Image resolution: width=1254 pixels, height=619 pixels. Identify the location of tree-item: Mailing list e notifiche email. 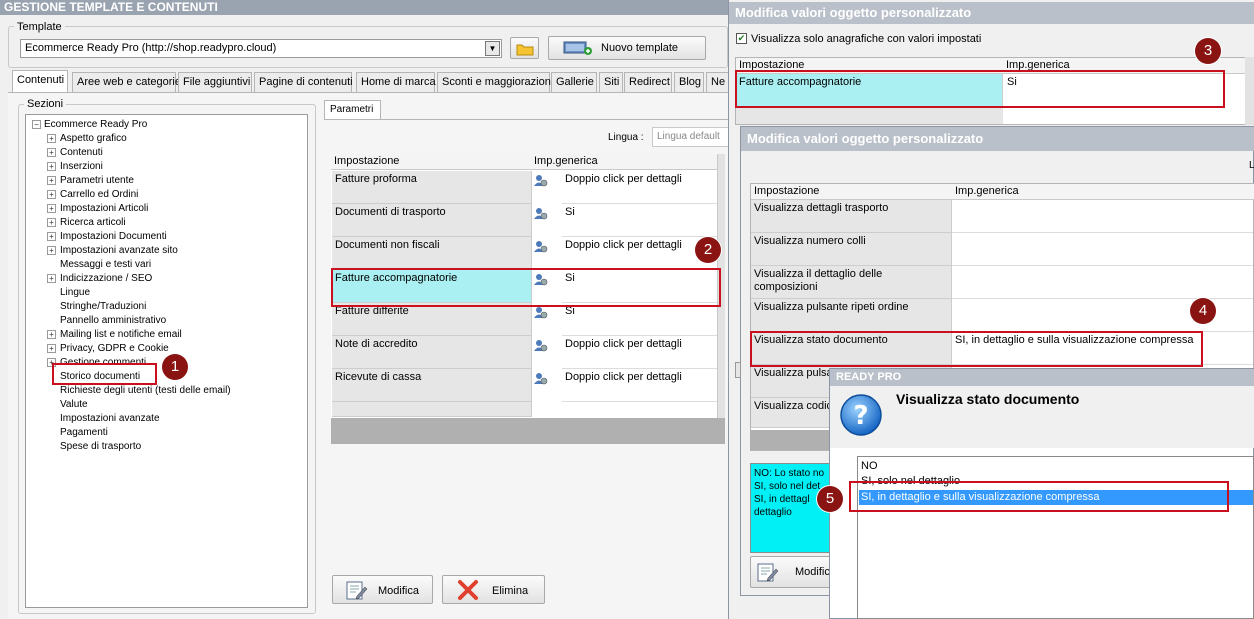
(121, 334).